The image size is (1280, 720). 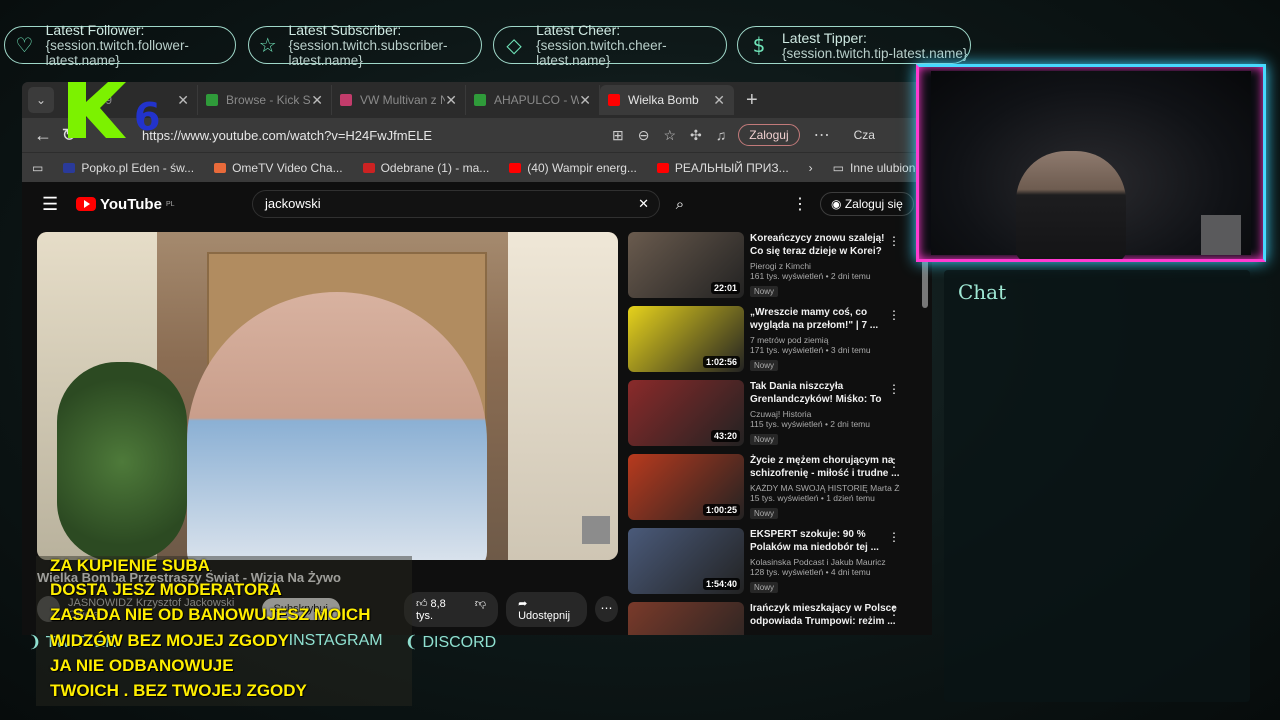 What do you see at coordinates (1221, 235) in the screenshot?
I see `webcam-object` at bounding box center [1221, 235].